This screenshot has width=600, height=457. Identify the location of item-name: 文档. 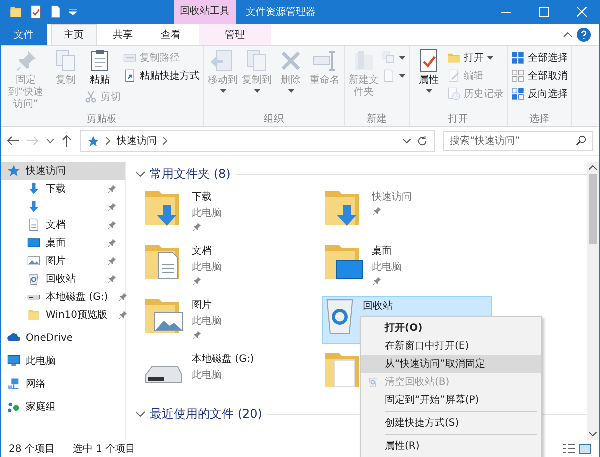
(202, 251).